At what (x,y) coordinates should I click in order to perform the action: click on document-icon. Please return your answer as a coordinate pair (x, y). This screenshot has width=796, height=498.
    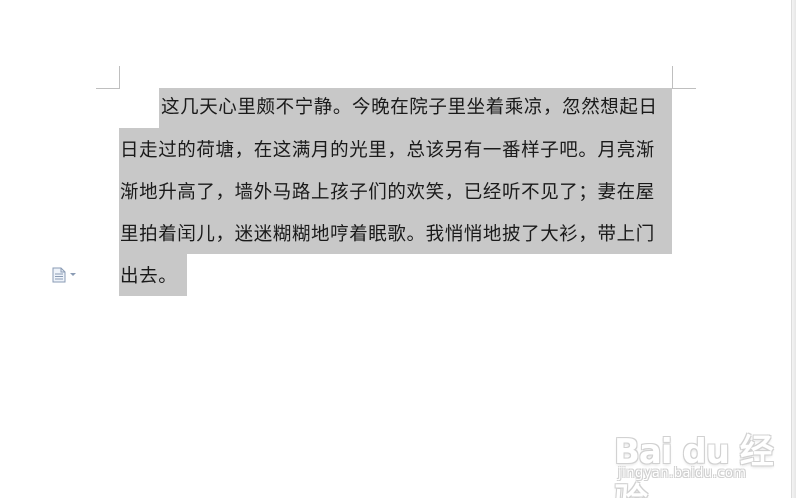
    Looking at the image, I should click on (59, 275).